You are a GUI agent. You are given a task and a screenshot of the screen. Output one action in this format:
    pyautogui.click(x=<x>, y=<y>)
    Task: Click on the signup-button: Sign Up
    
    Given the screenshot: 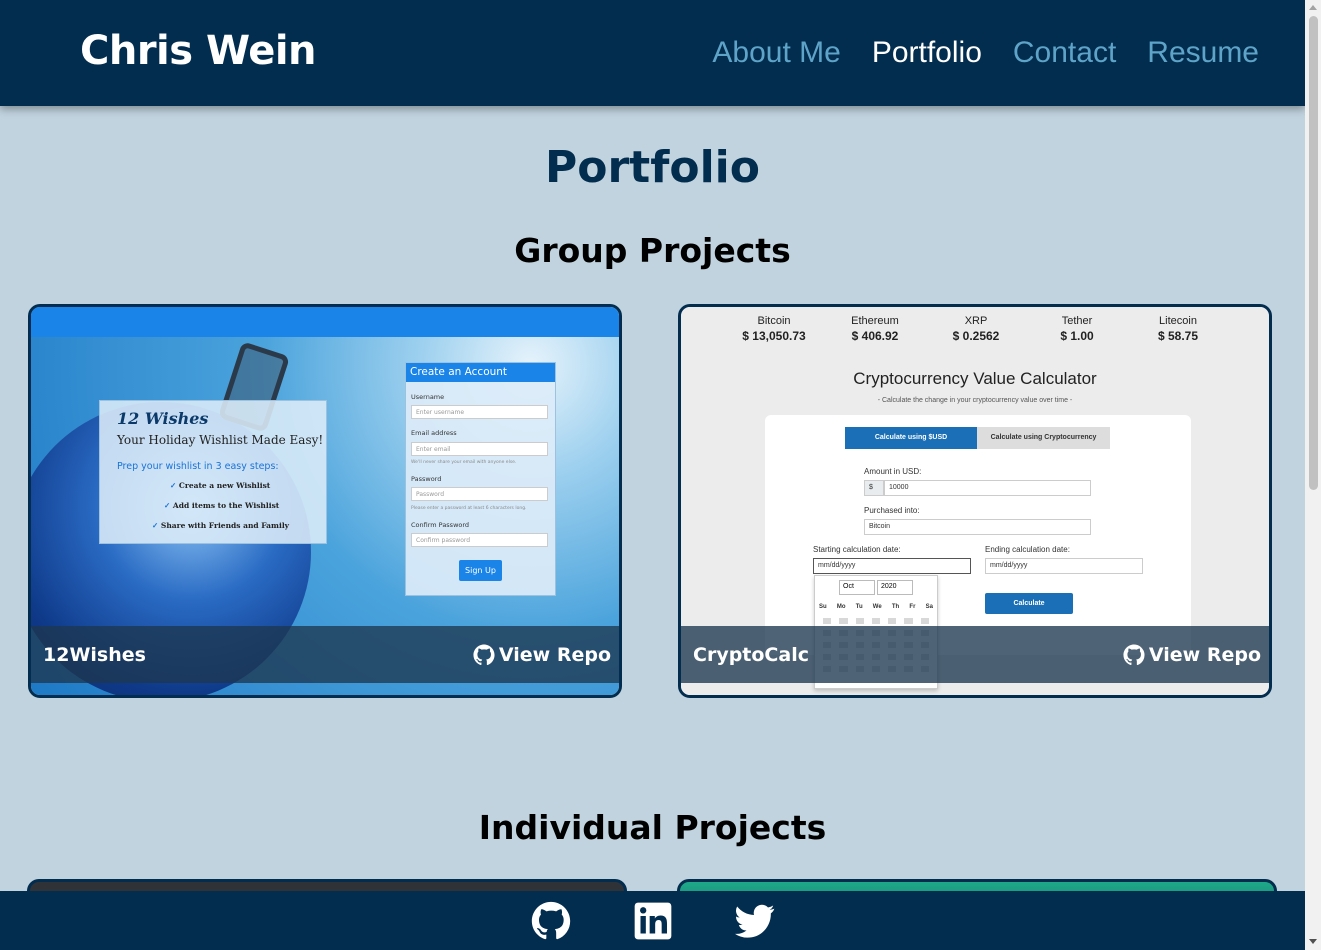 What is the action you would take?
    pyautogui.click(x=480, y=570)
    